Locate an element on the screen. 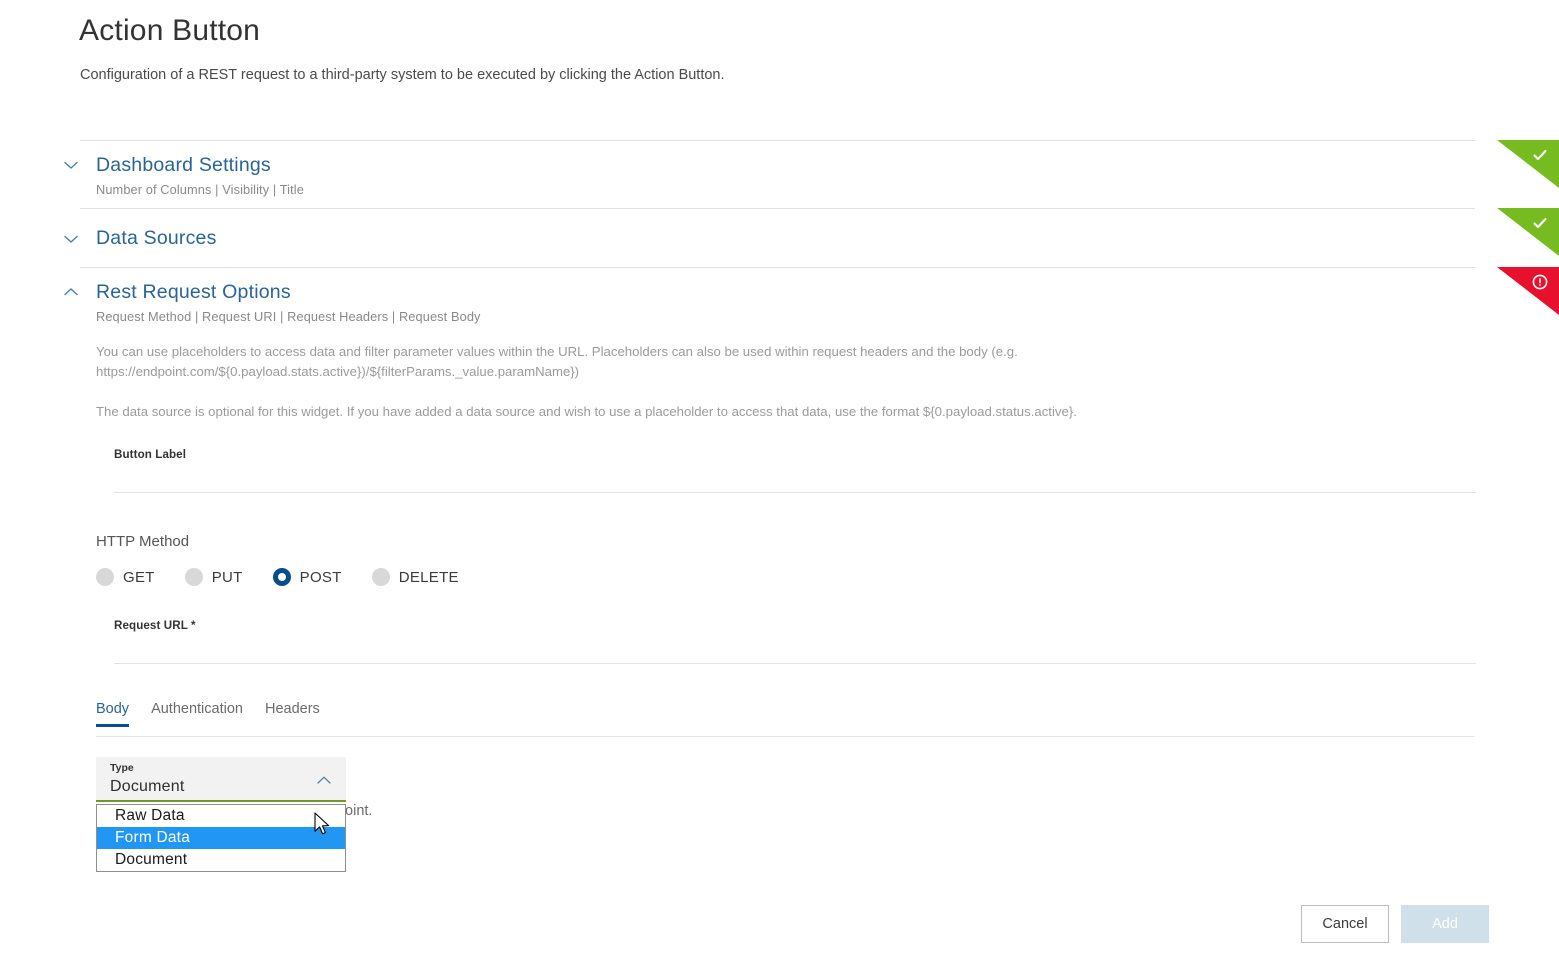 The height and width of the screenshot is (963, 1559). http-method-label: HTTP Method is located at coordinates (143, 542).